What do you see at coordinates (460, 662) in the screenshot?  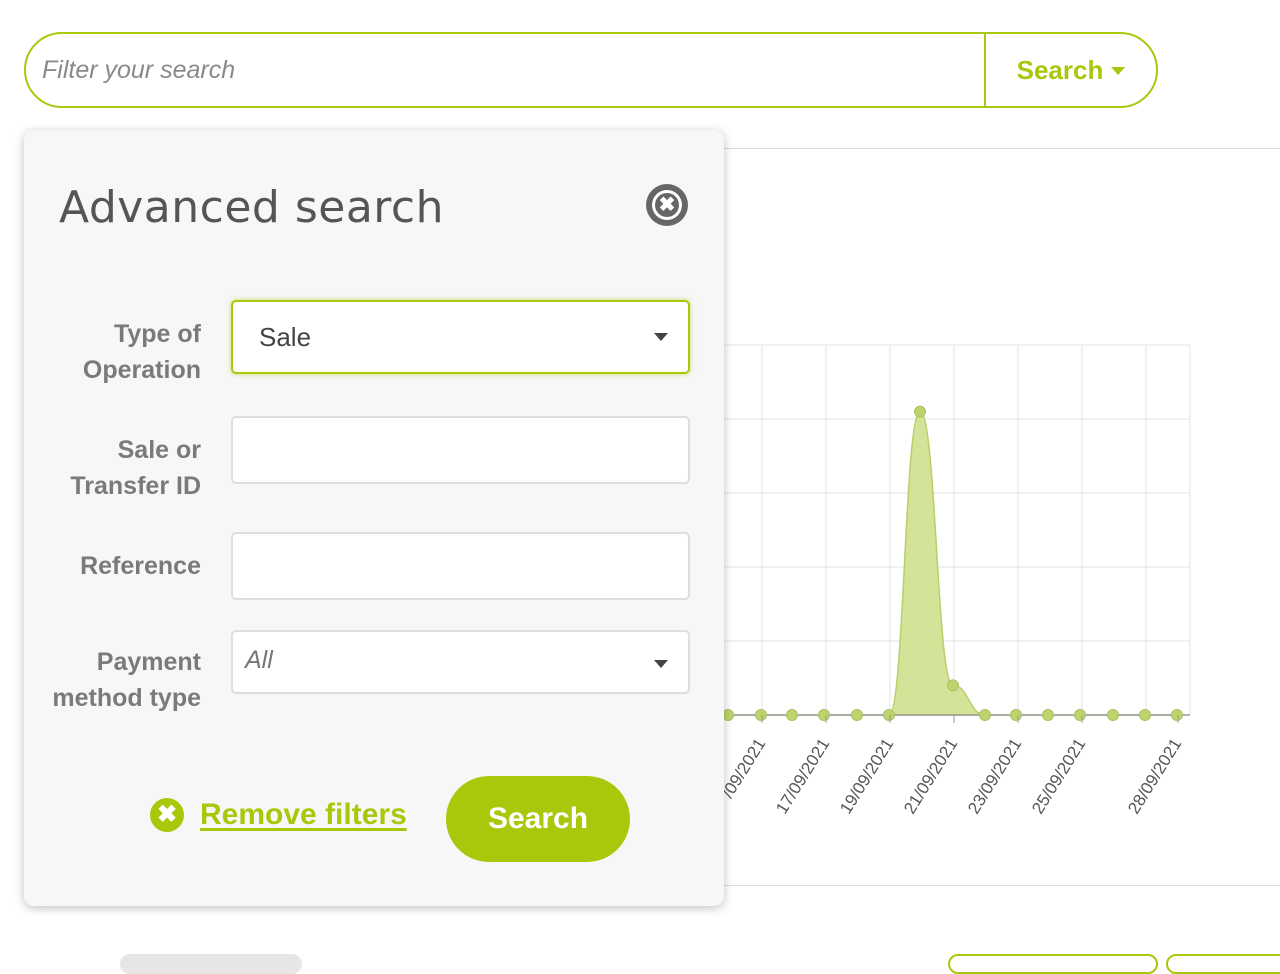 I see `payment-type-select: All` at bounding box center [460, 662].